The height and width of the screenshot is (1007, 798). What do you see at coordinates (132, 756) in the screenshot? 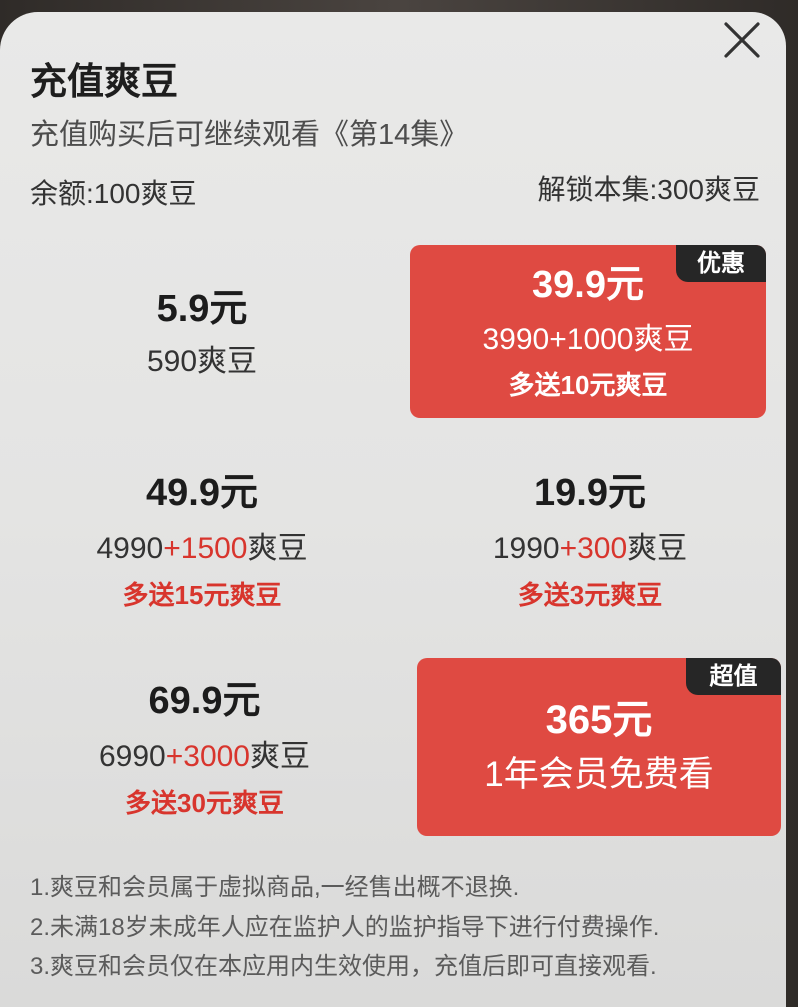
I see `amount-base: 6990` at bounding box center [132, 756].